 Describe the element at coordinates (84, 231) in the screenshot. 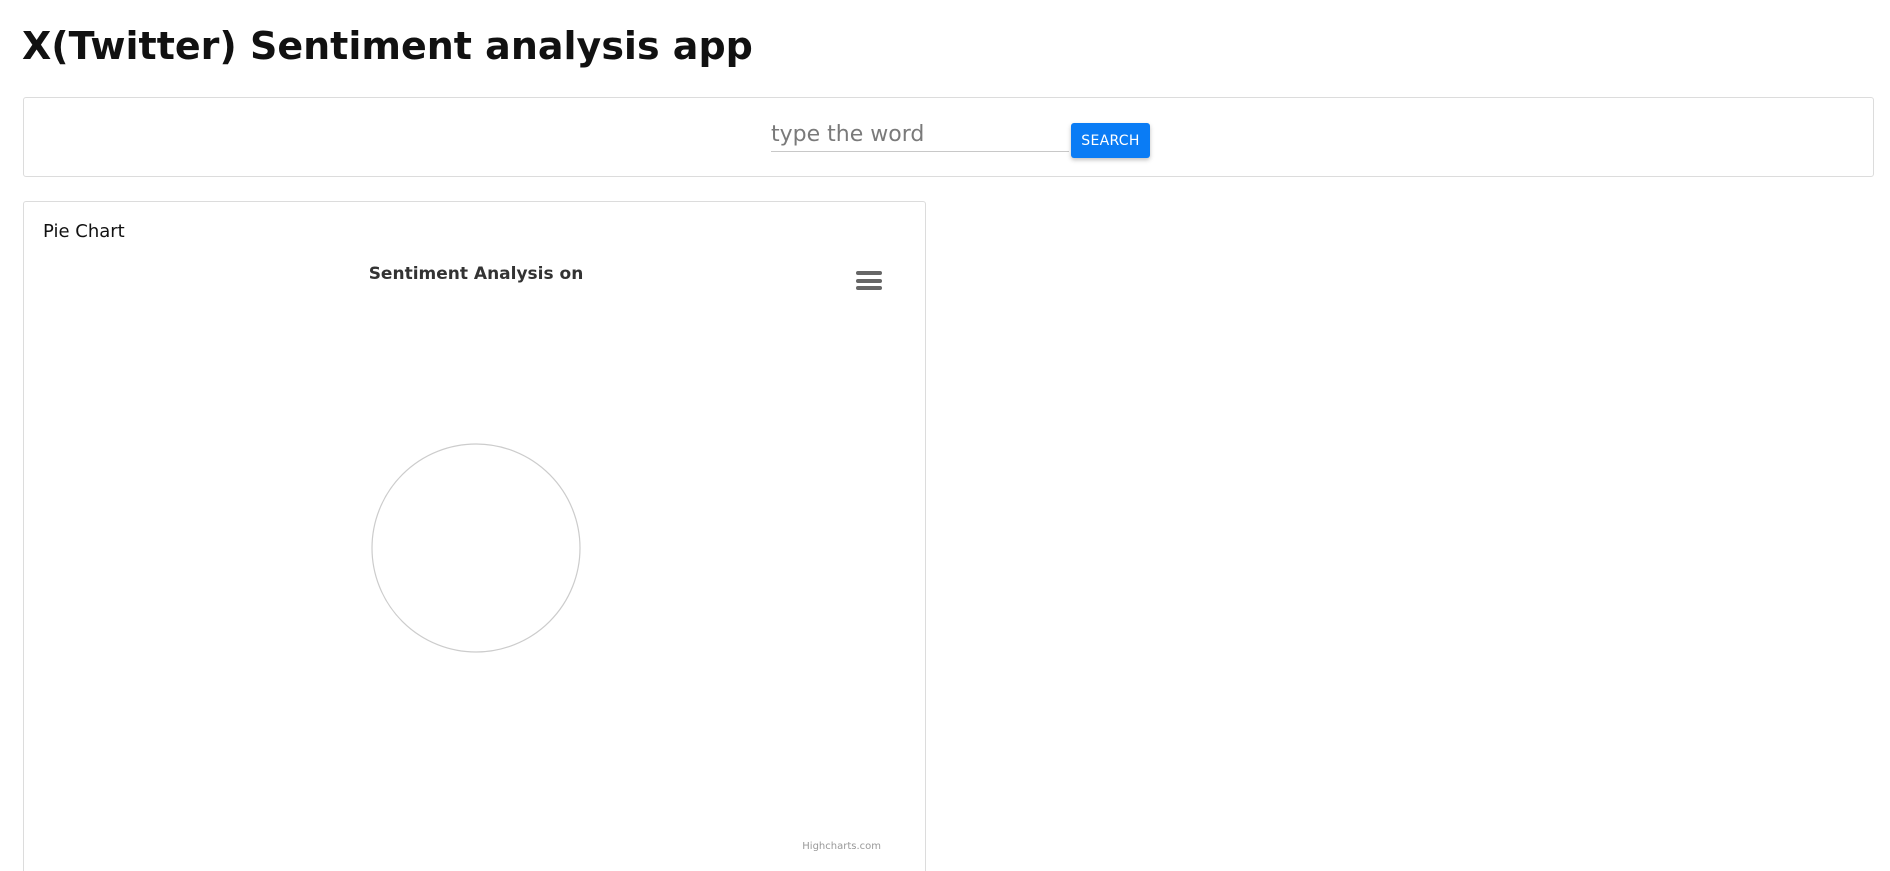

I see `card-title: Pie Chart` at that location.